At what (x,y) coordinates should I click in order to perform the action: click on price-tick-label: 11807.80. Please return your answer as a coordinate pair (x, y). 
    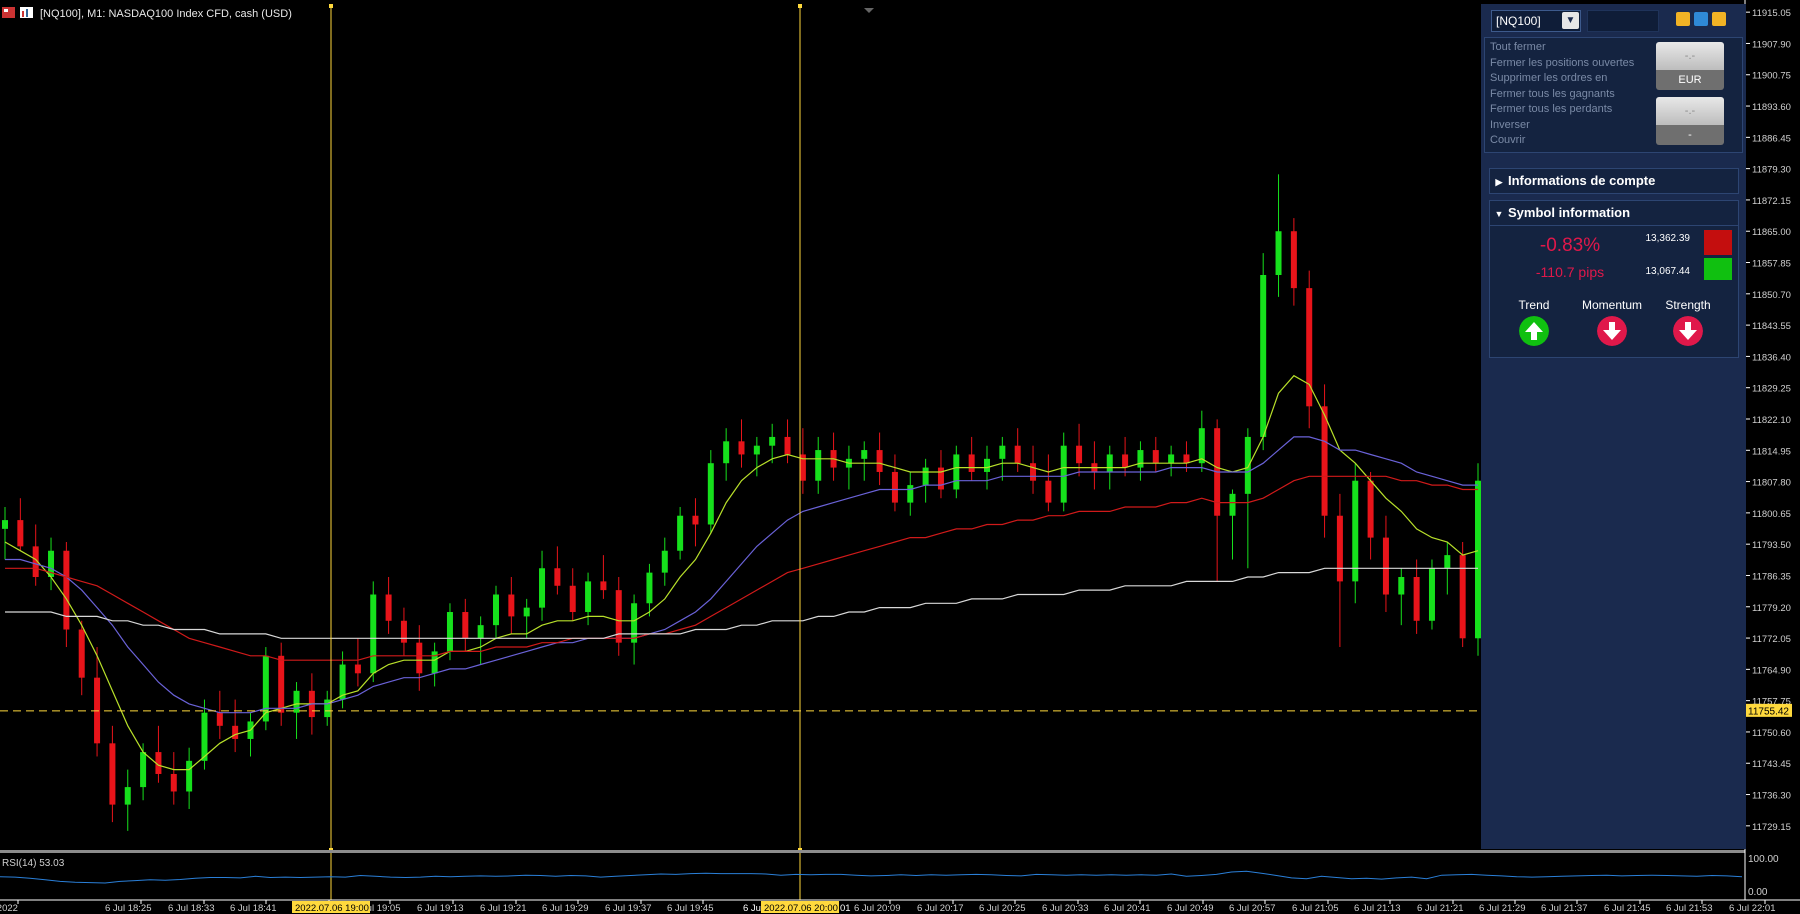
    Looking at the image, I should click on (1771, 483).